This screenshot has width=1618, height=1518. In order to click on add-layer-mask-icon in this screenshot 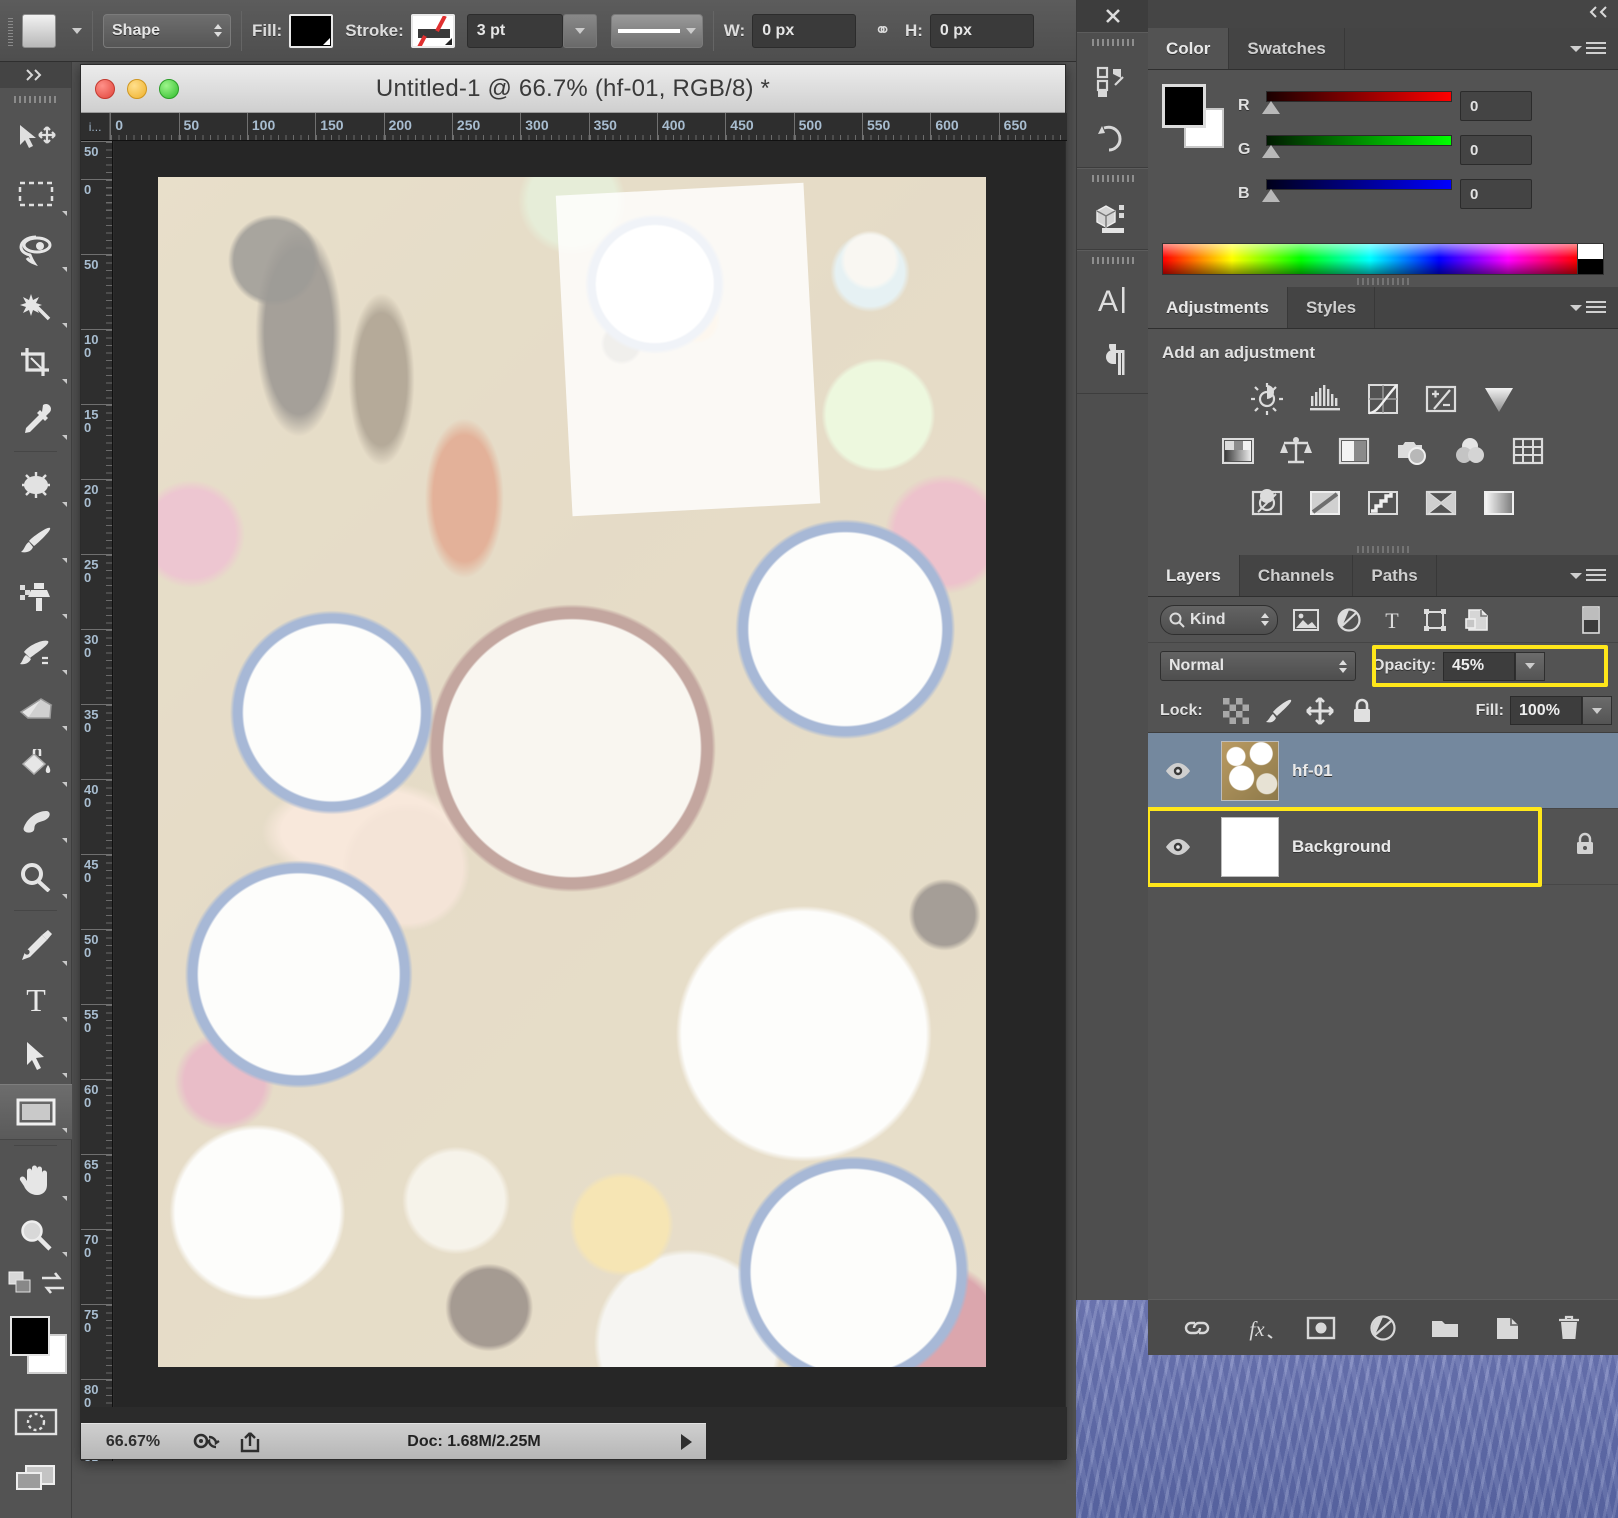, I will do `click(1321, 1328)`.